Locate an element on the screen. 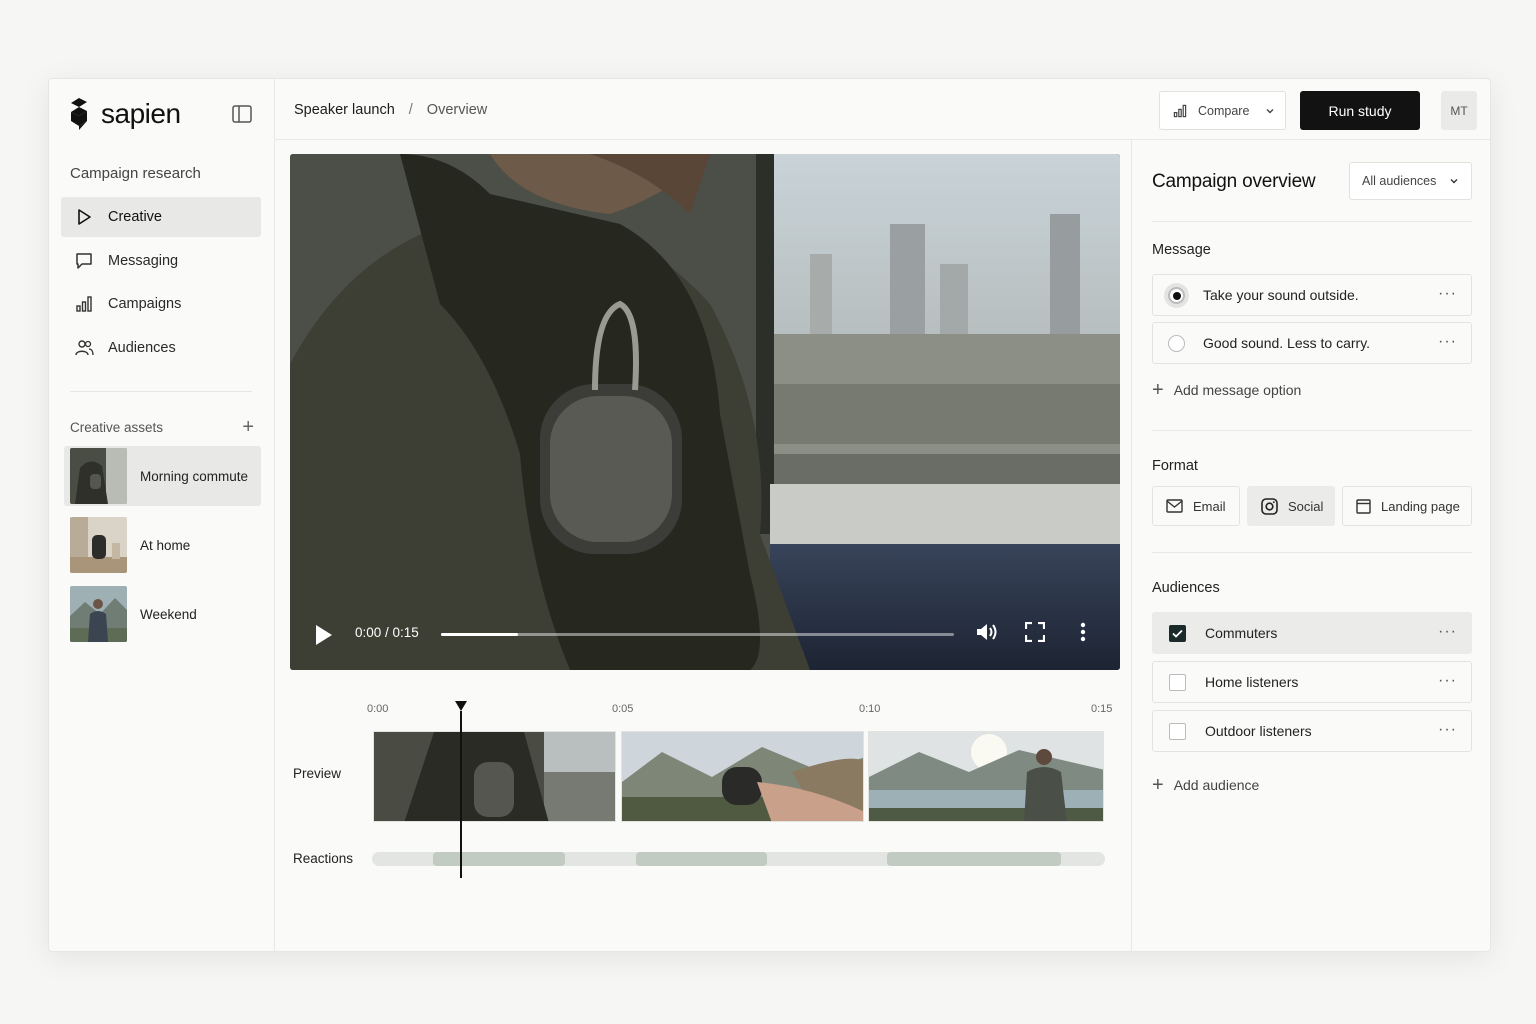 This screenshot has width=1536, height=1024. fullscreen-icon is located at coordinates (1035, 632).